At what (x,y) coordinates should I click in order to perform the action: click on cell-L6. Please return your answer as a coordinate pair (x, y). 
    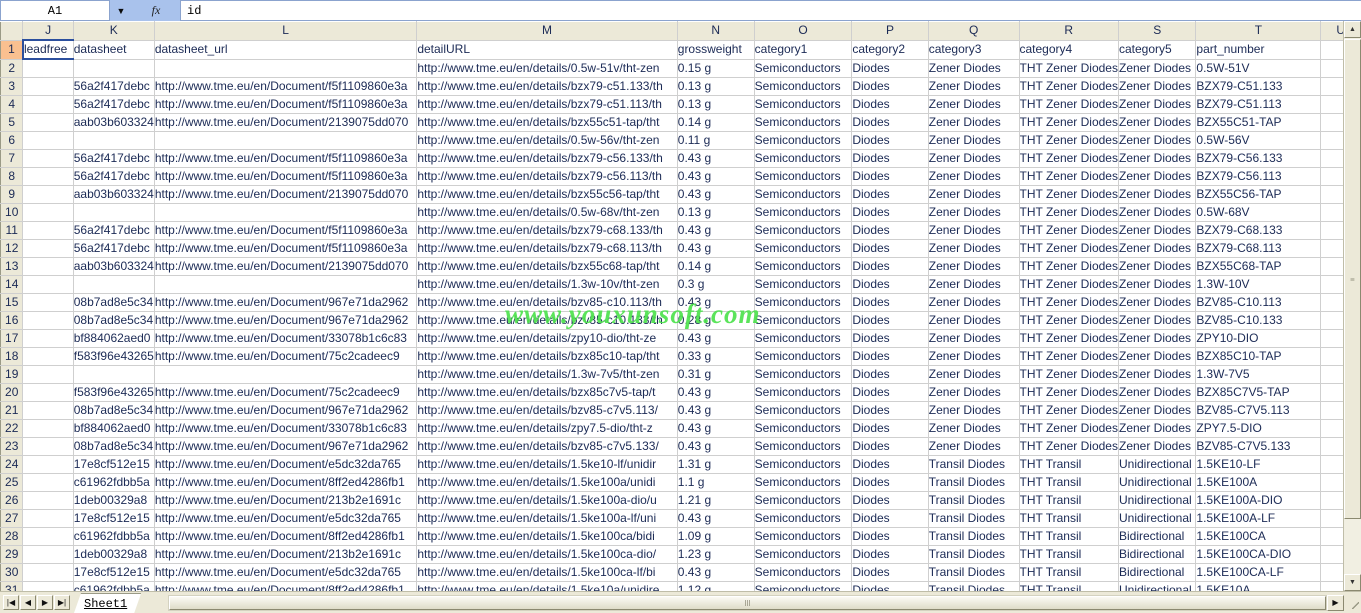
    Looking at the image, I should click on (286, 140).